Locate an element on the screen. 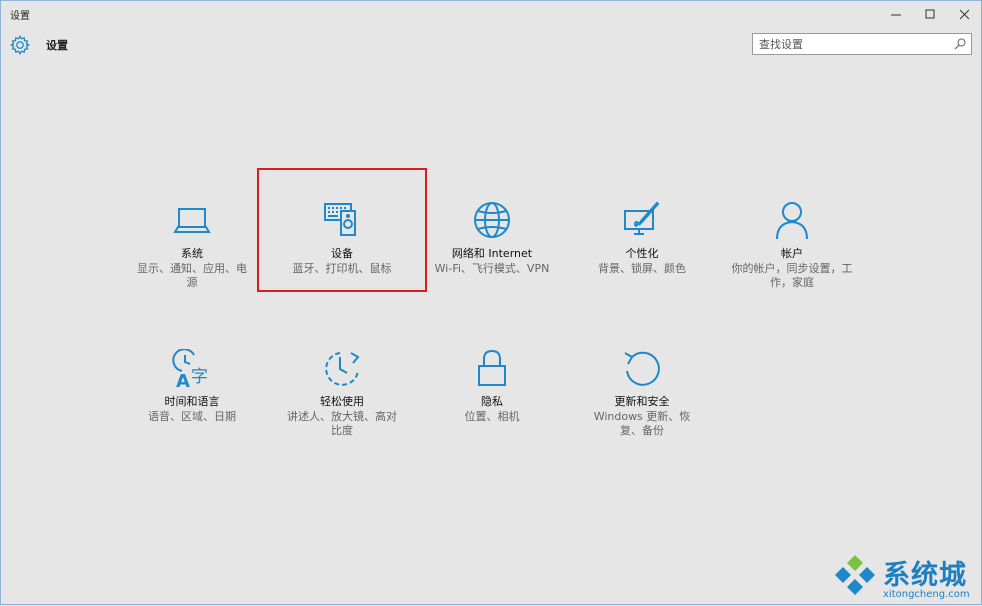 This screenshot has width=982, height=606. title-bar: 设置 is located at coordinates (491, 14).